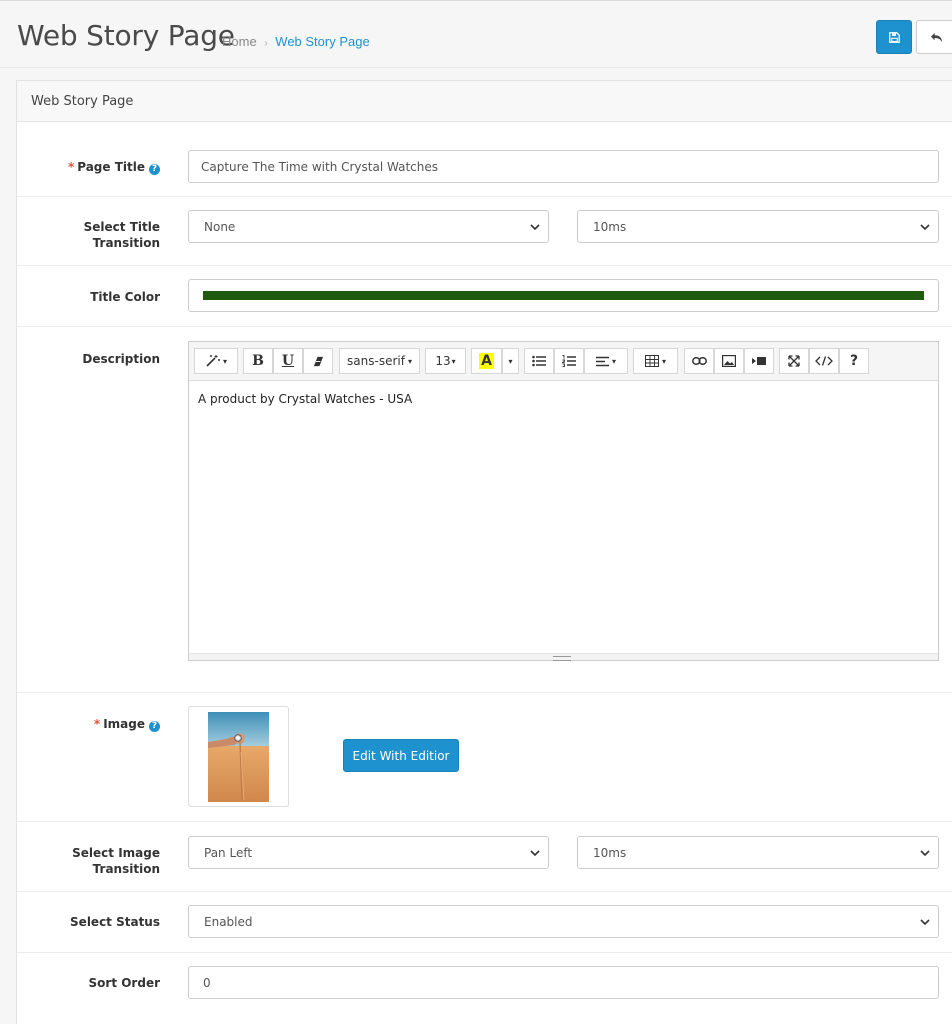 The width and height of the screenshot is (952, 1024). I want to click on fullscreen-button, so click(794, 361).